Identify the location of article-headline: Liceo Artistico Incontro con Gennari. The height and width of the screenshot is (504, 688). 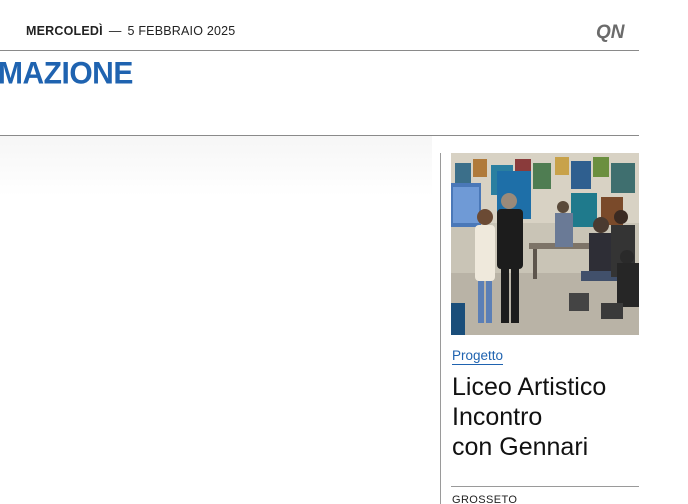
(547, 417).